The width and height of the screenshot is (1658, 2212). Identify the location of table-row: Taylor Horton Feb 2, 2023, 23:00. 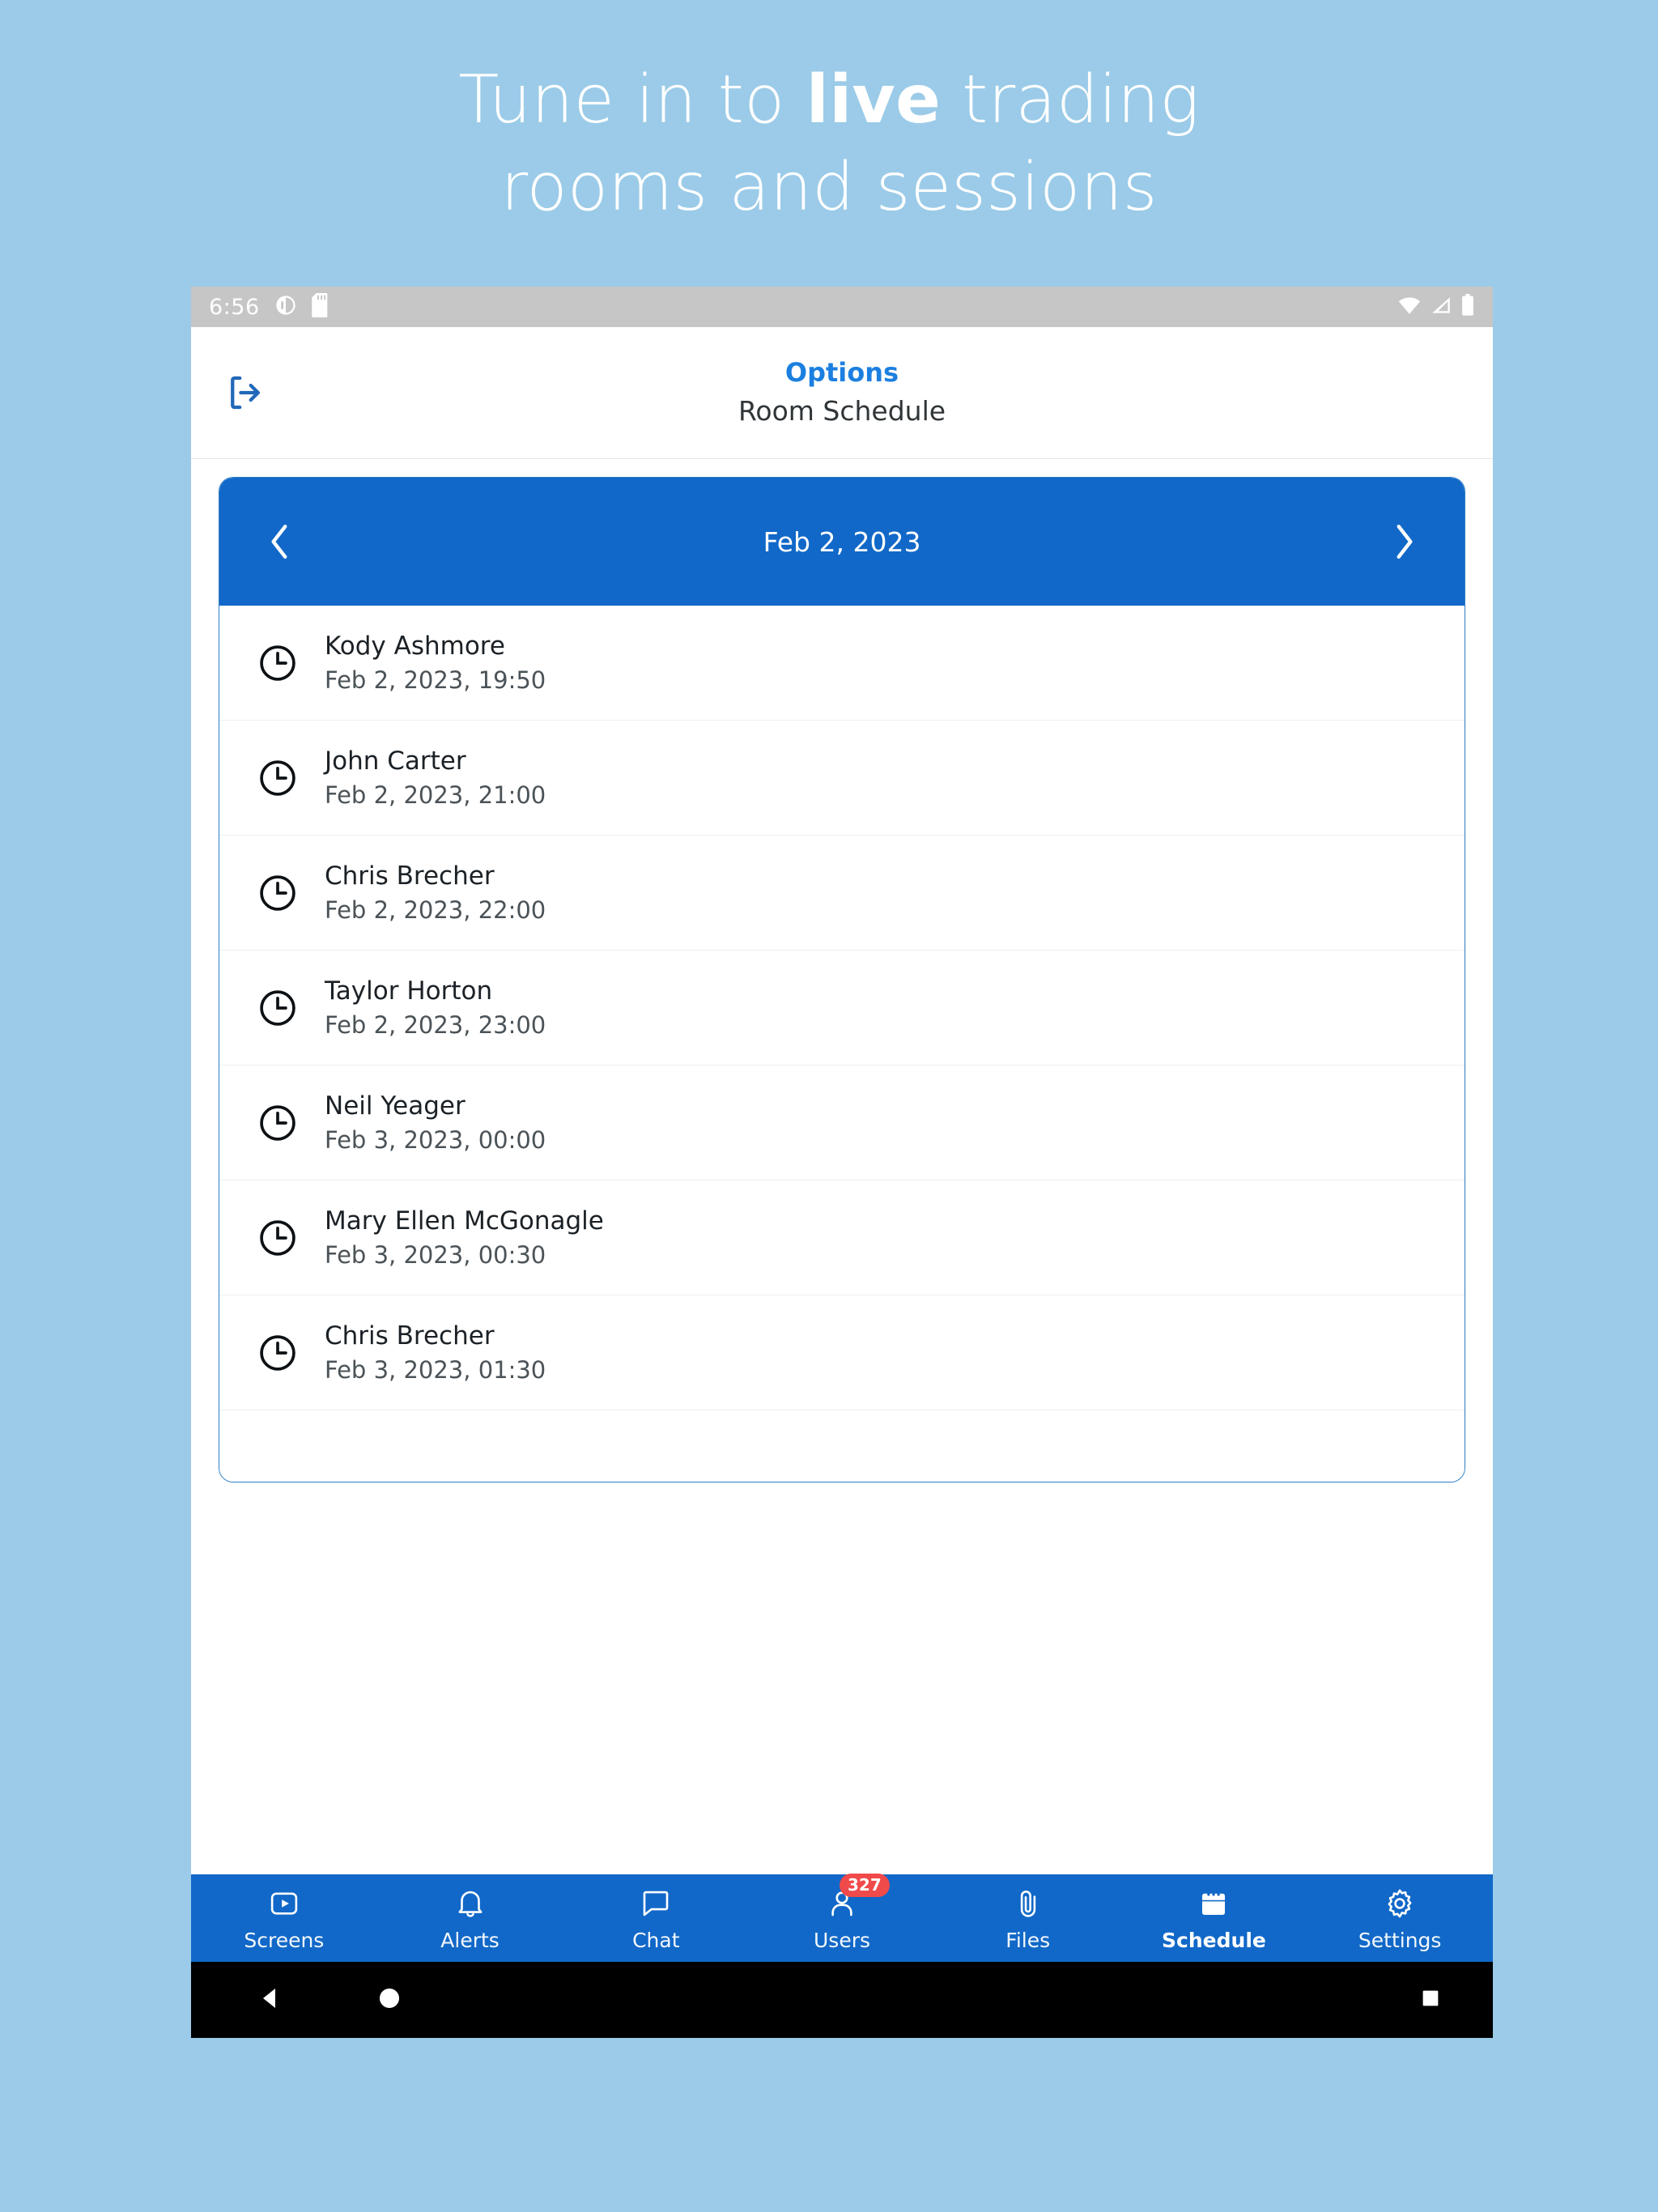
(842, 1009).